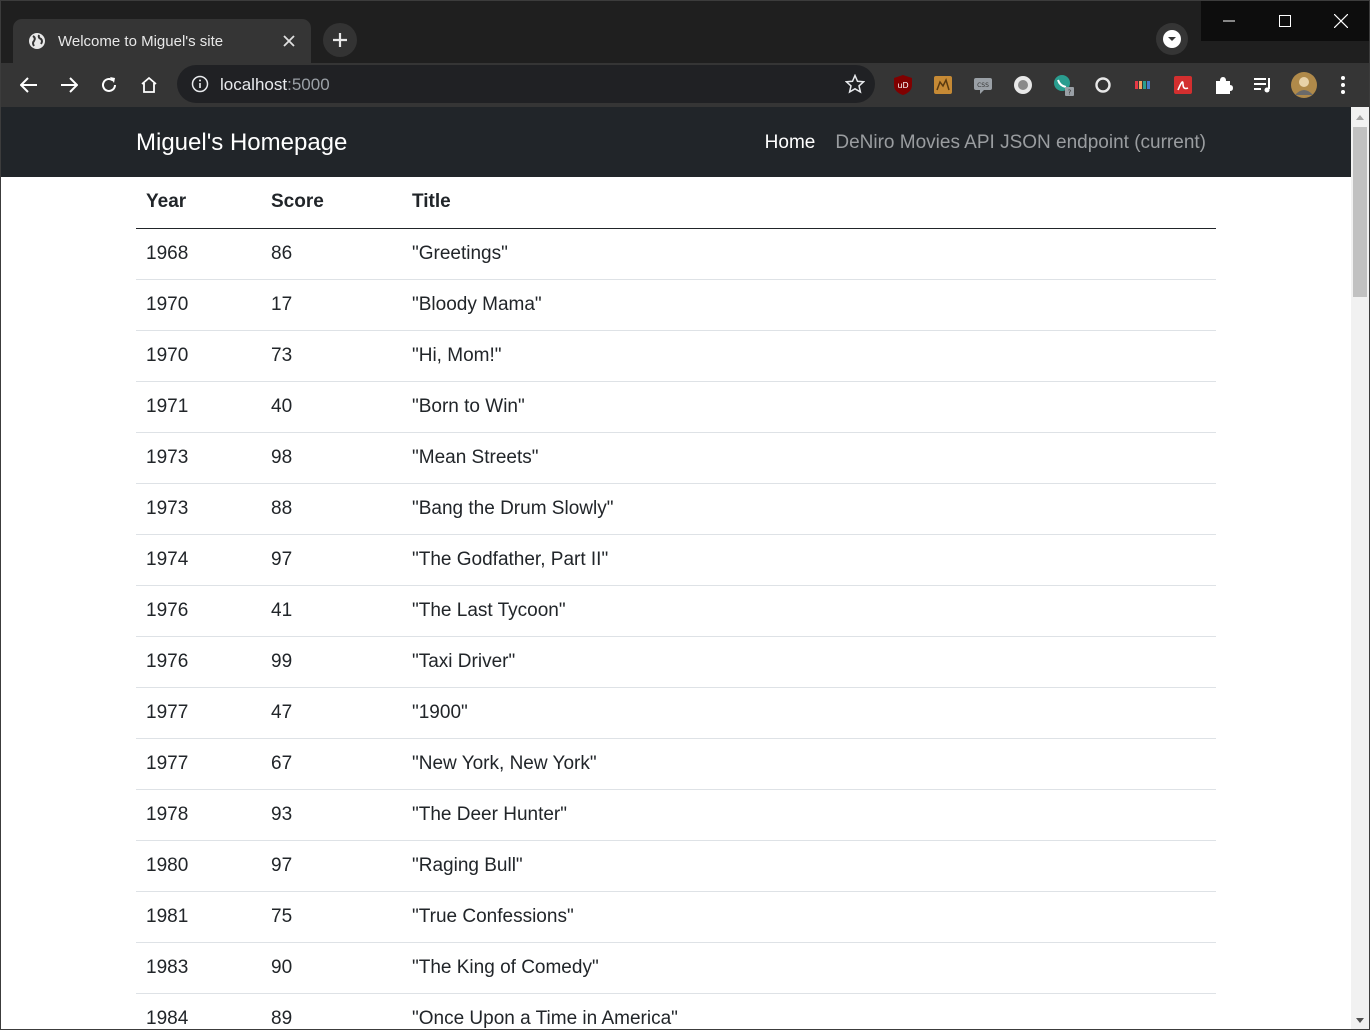  I want to click on phone-icon: ?, so click(1063, 85).